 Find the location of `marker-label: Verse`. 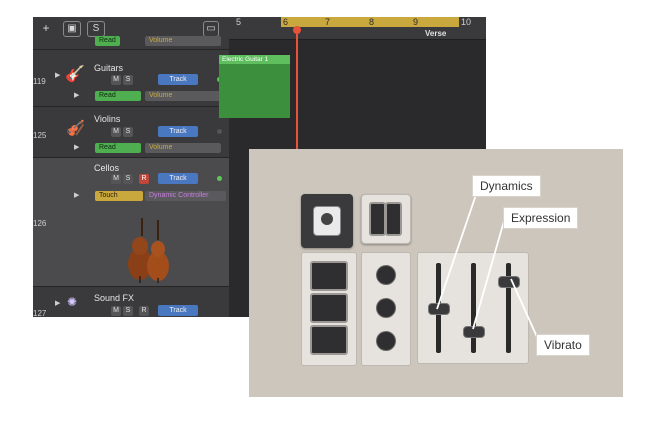

marker-label: Verse is located at coordinates (435, 33).